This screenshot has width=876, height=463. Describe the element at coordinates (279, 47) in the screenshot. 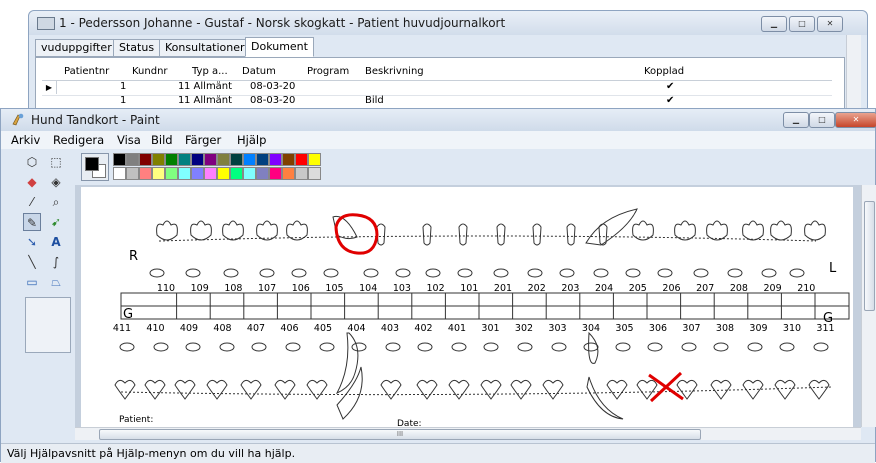

I see `tab-dokument: Dokument` at that location.